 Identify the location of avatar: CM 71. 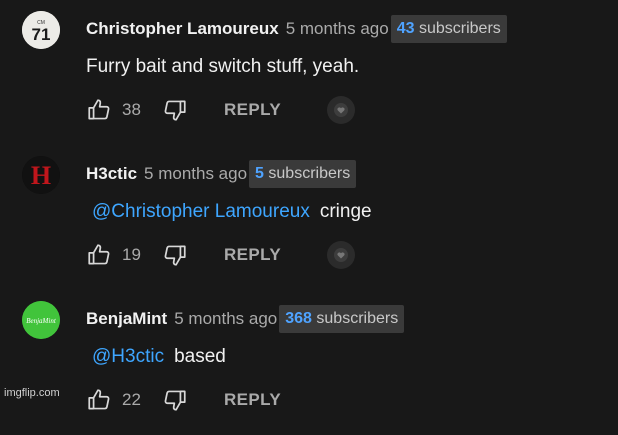
(41, 30).